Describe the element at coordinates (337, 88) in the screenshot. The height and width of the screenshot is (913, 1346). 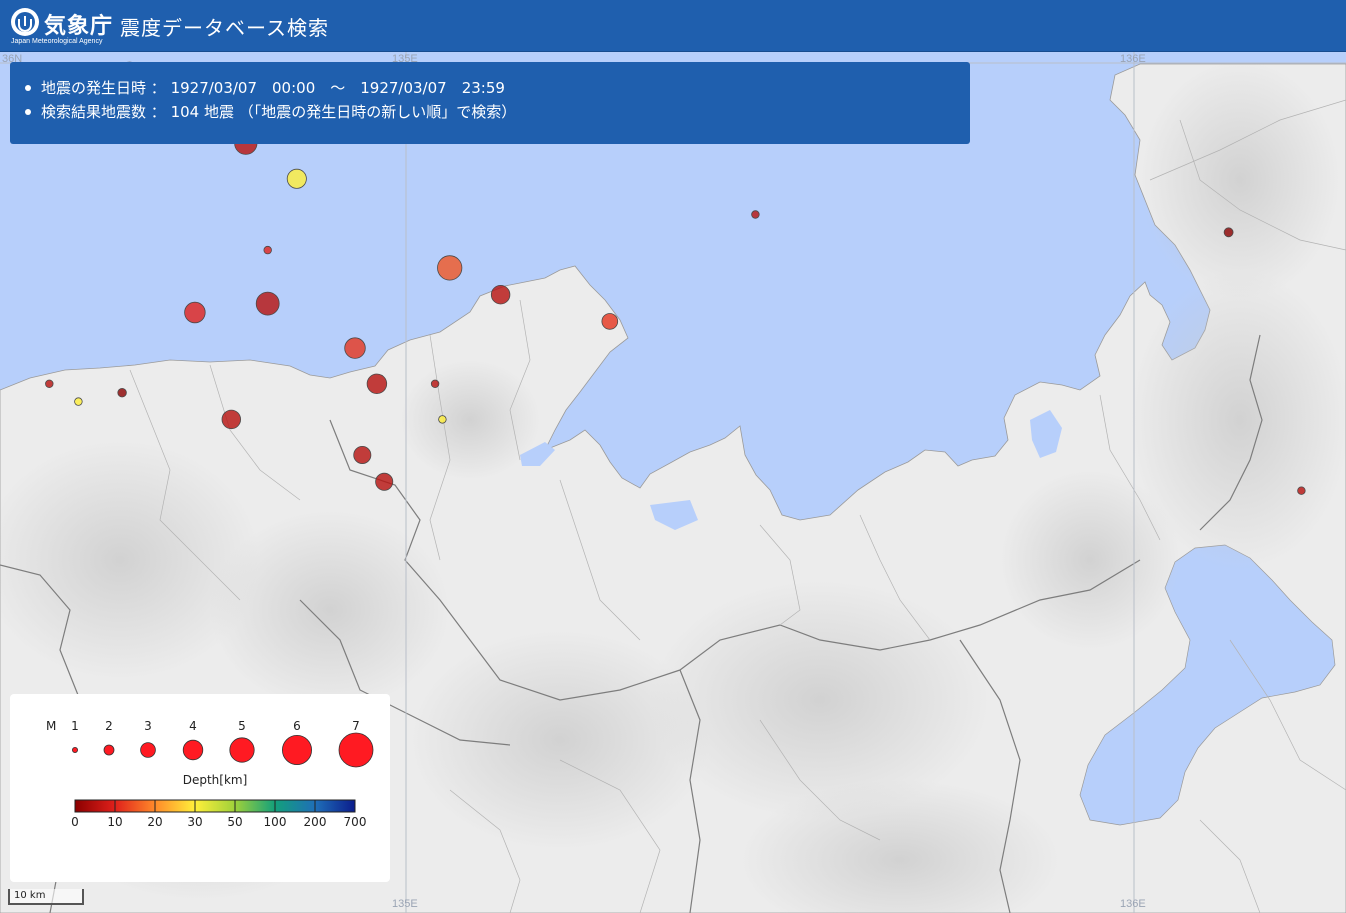
I see `period-value: 1927/03/07 00:00 ～ 1927/03/07 23:59` at that location.